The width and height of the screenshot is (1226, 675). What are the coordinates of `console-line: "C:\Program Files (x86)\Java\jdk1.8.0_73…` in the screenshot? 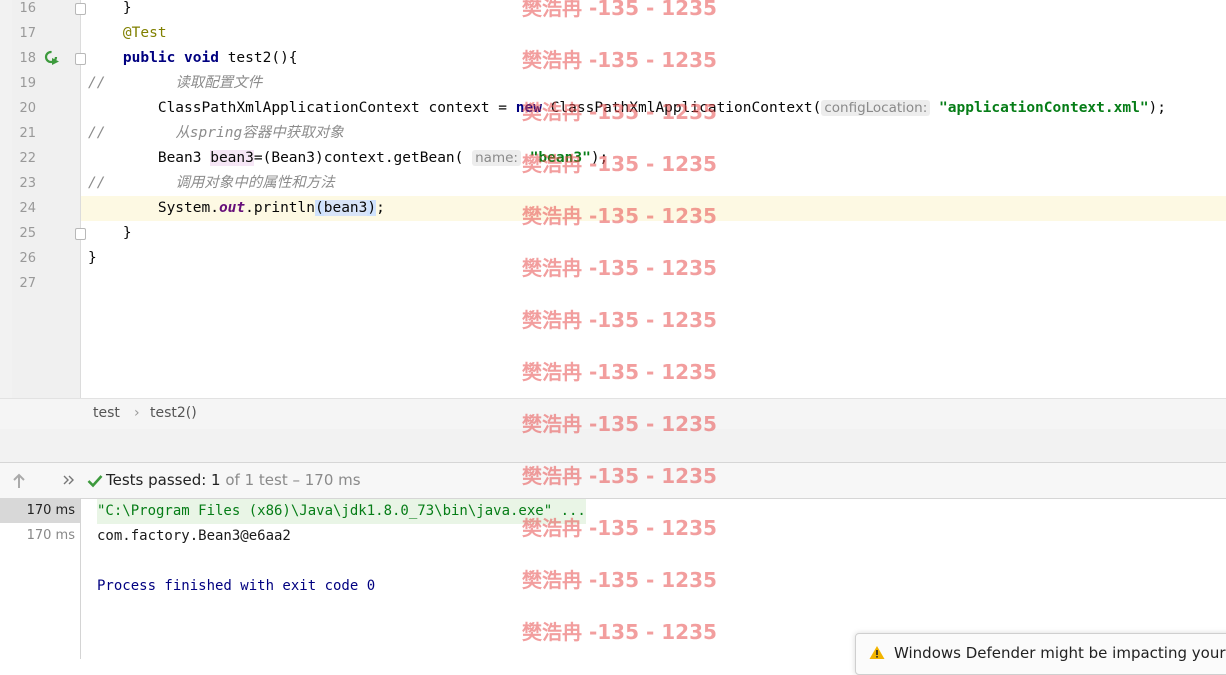 It's located at (341, 511).